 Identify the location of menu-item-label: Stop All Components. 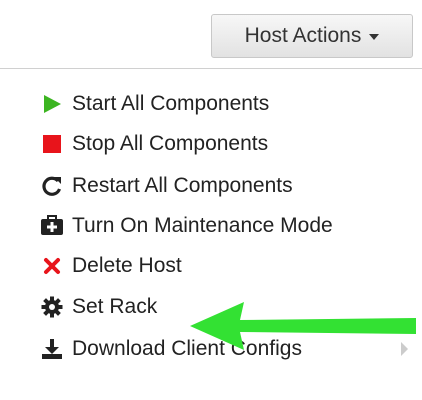
(170, 143).